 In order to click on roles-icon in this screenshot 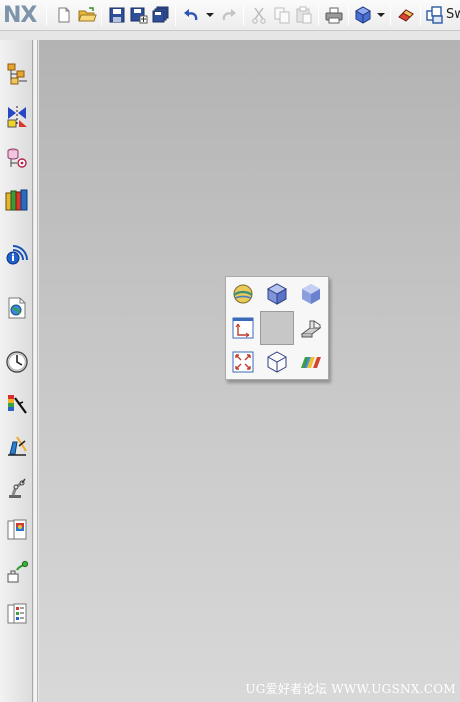, I will do `click(17, 572)`.